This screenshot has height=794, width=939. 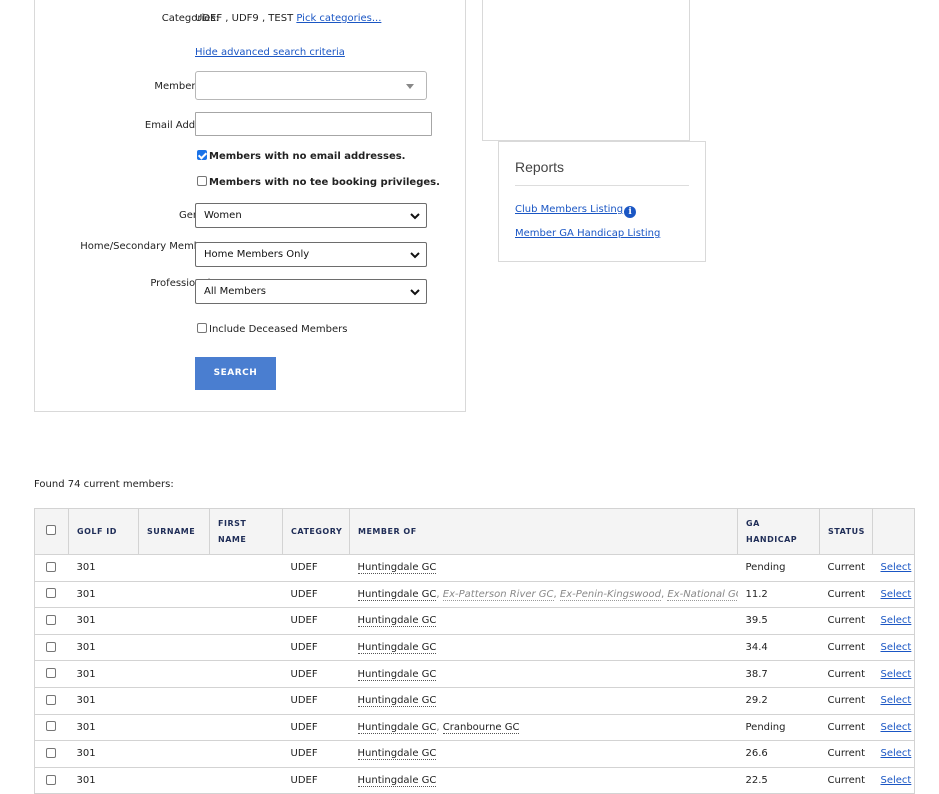 What do you see at coordinates (301, 156) in the screenshot?
I see `no-email-checkbox-row: Members with no email addresses.` at bounding box center [301, 156].